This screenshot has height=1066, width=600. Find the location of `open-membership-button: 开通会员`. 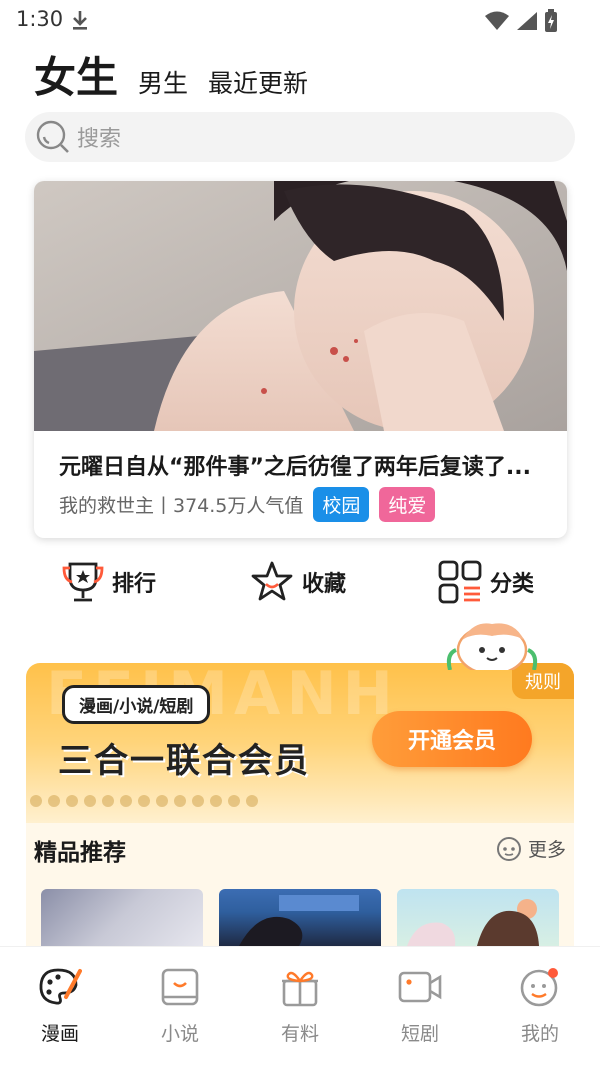

open-membership-button: 开通会员 is located at coordinates (452, 739).